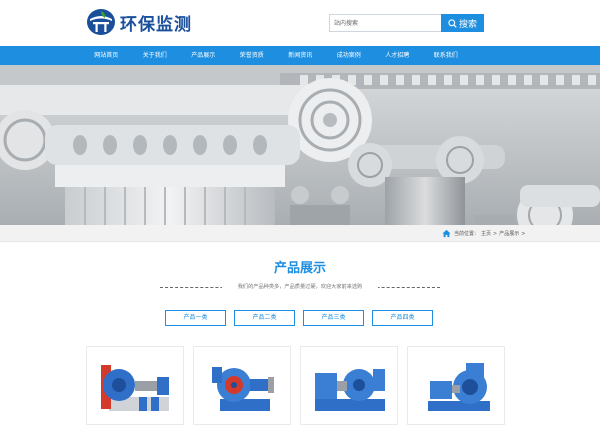 The height and width of the screenshot is (425, 600). What do you see at coordinates (452, 23) in the screenshot?
I see `search-icon` at bounding box center [452, 23].